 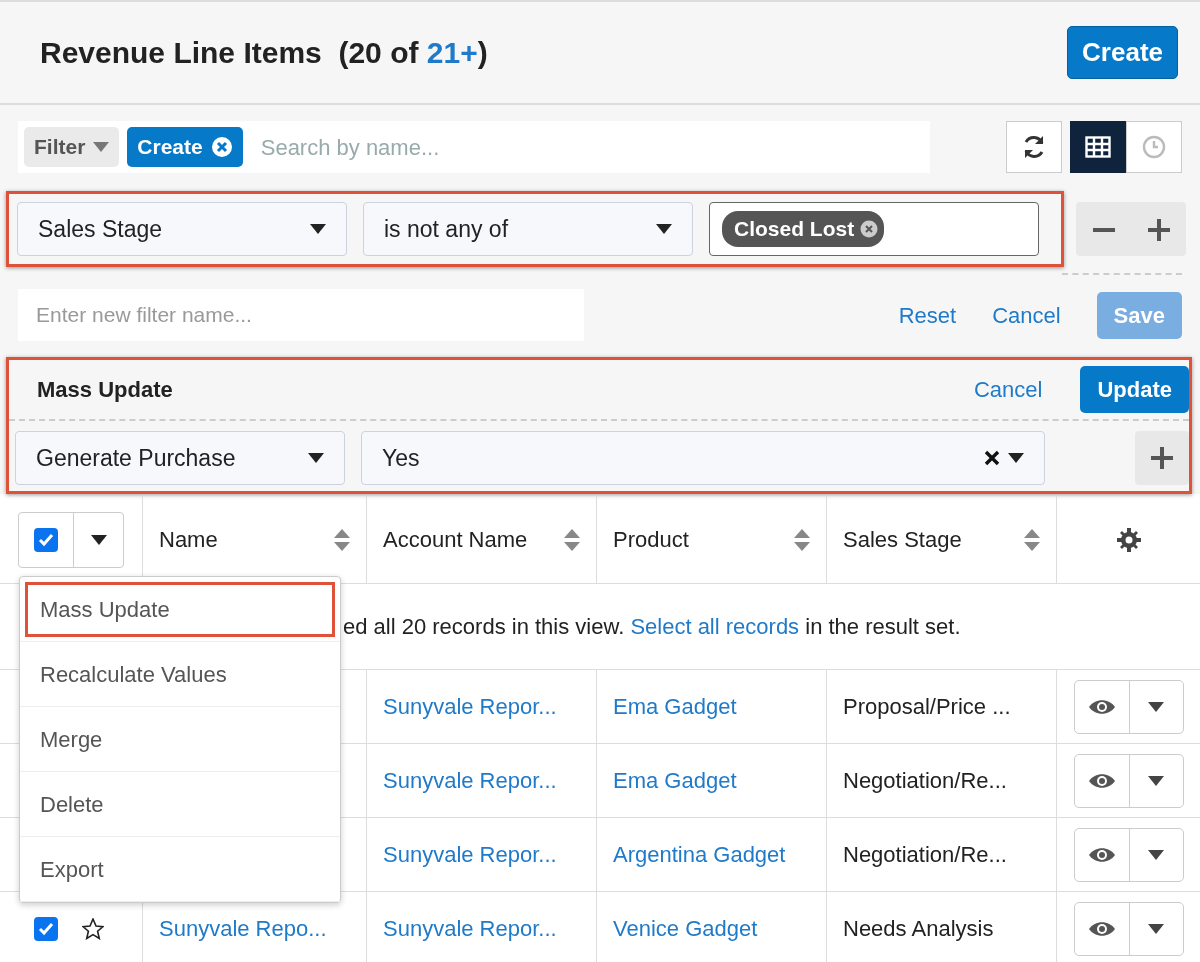 What do you see at coordinates (446, 229) in the screenshot?
I see `select-value: is not any of` at bounding box center [446, 229].